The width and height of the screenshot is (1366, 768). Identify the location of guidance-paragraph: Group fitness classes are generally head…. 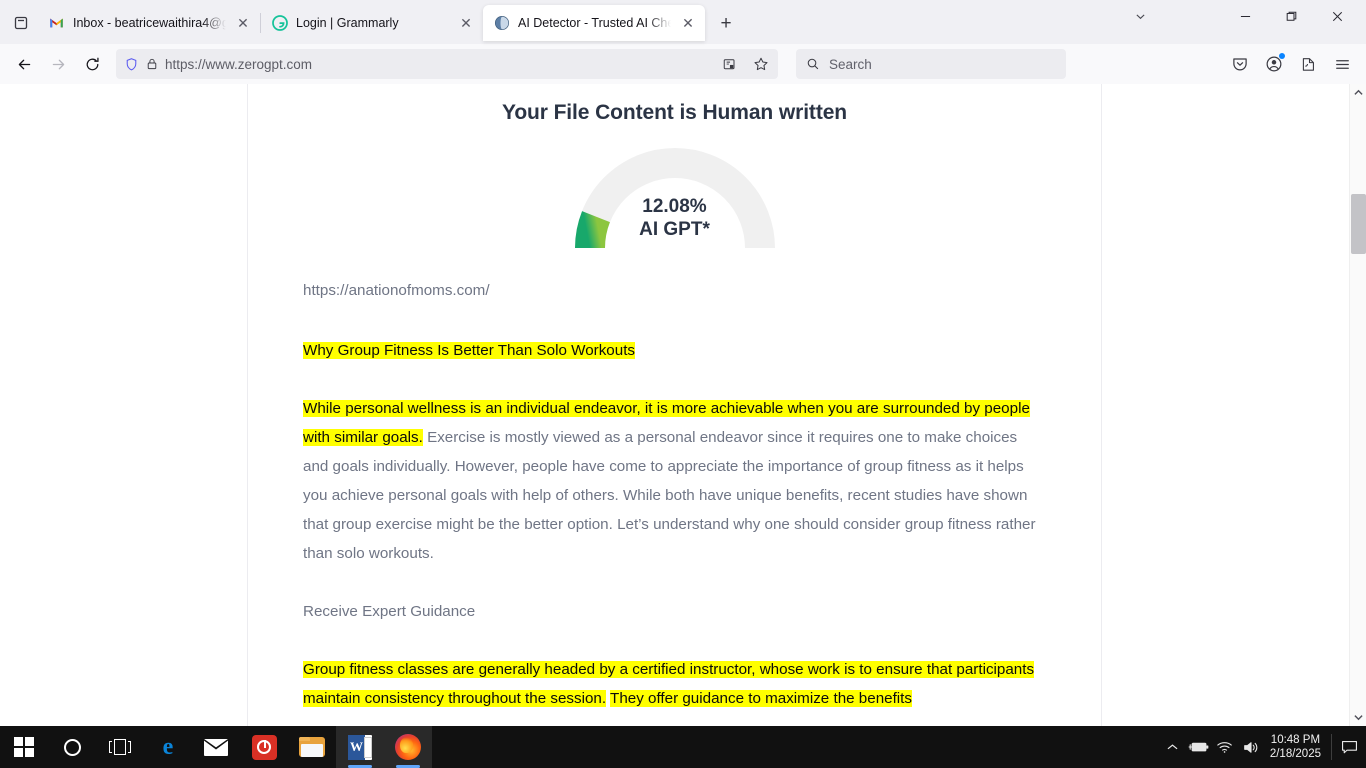
(674, 684).